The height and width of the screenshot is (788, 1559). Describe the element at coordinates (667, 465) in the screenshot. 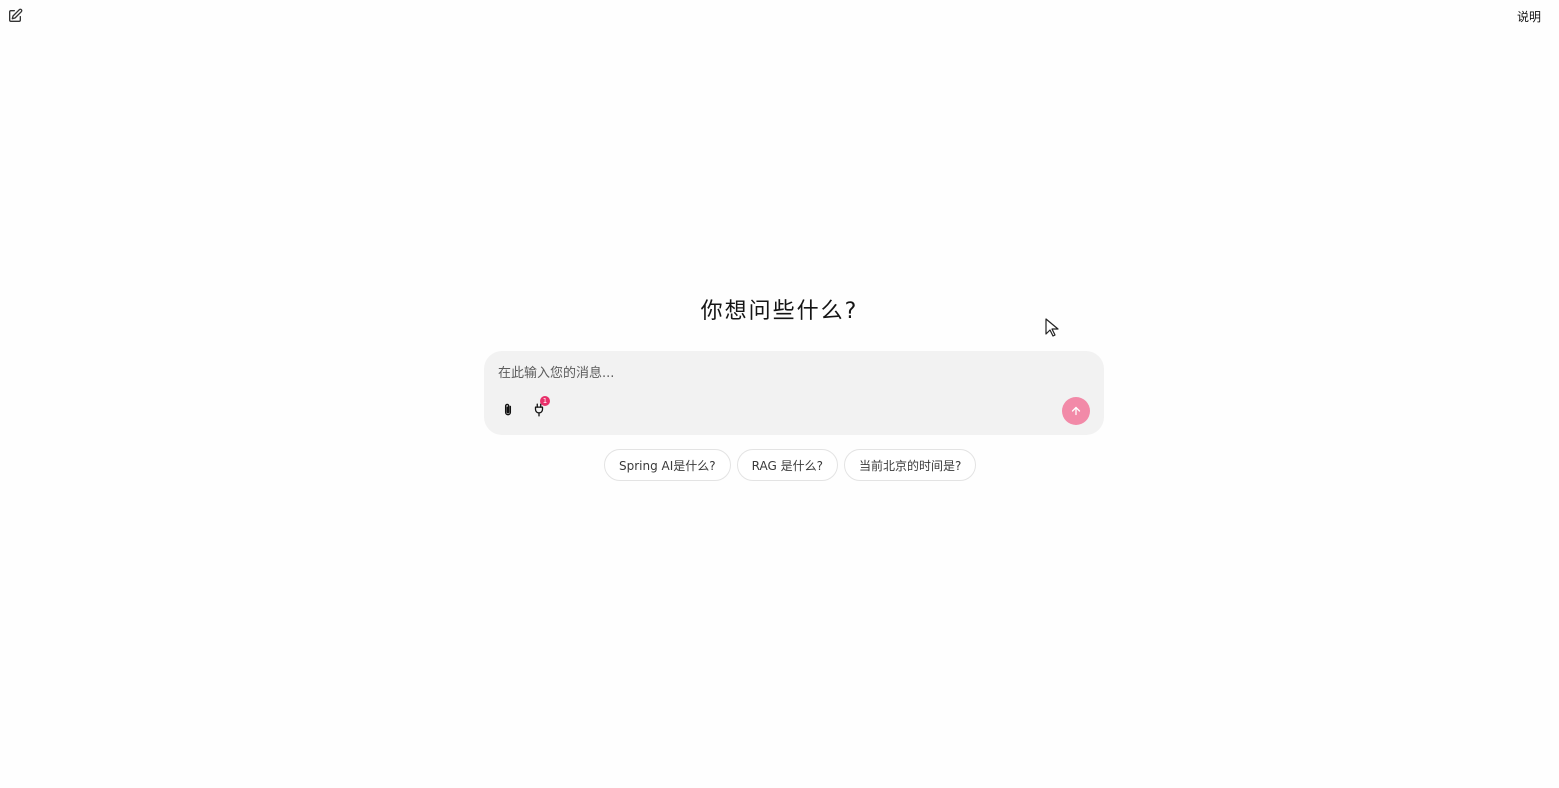

I see `suggestion-chip-spring-ai: Spring AI是什么?` at that location.